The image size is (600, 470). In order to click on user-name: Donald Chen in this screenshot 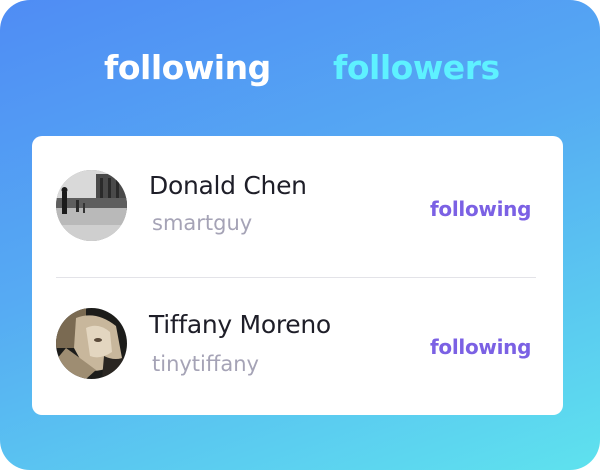, I will do `click(228, 185)`.